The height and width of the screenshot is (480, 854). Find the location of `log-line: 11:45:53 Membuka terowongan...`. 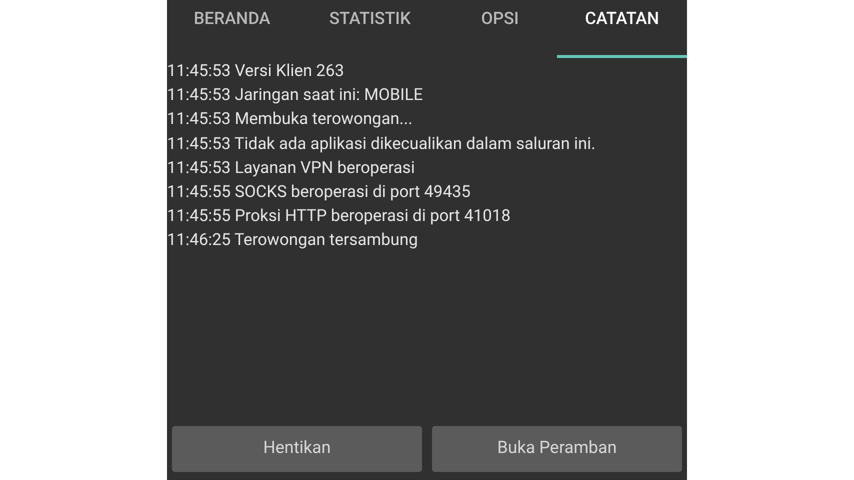

log-line: 11:45:53 Membuka terowongan... is located at coordinates (290, 120).